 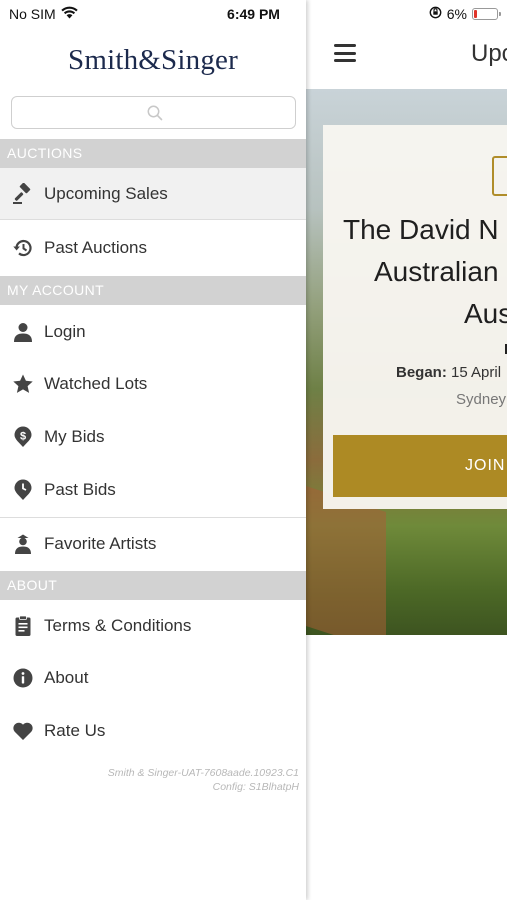 What do you see at coordinates (153, 247) in the screenshot?
I see `menu-item-past-auctions: Past Auctions` at bounding box center [153, 247].